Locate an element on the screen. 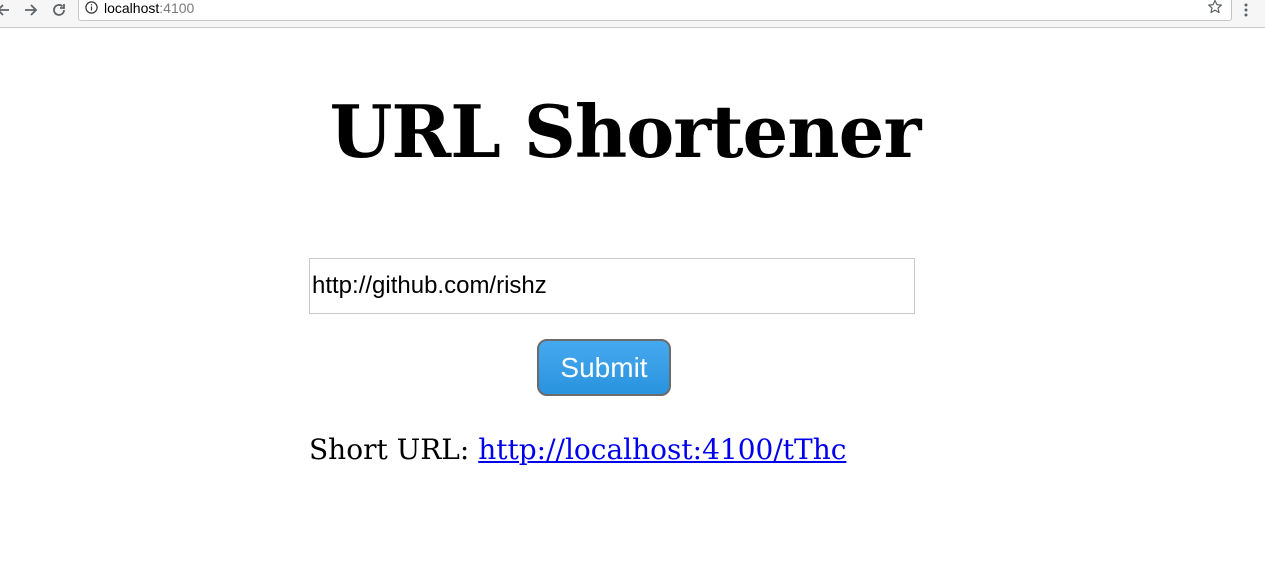 The width and height of the screenshot is (1265, 584). short-url-link: http://localhost:4100/tThc is located at coordinates (662, 449).